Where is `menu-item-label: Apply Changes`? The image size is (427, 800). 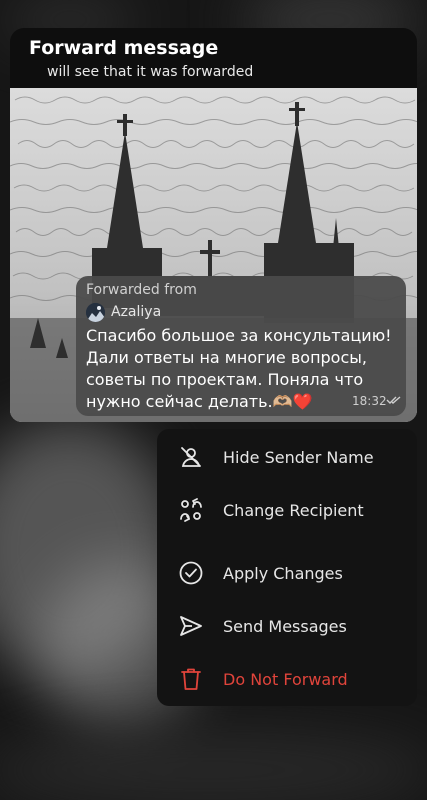 menu-item-label: Apply Changes is located at coordinates (283, 573).